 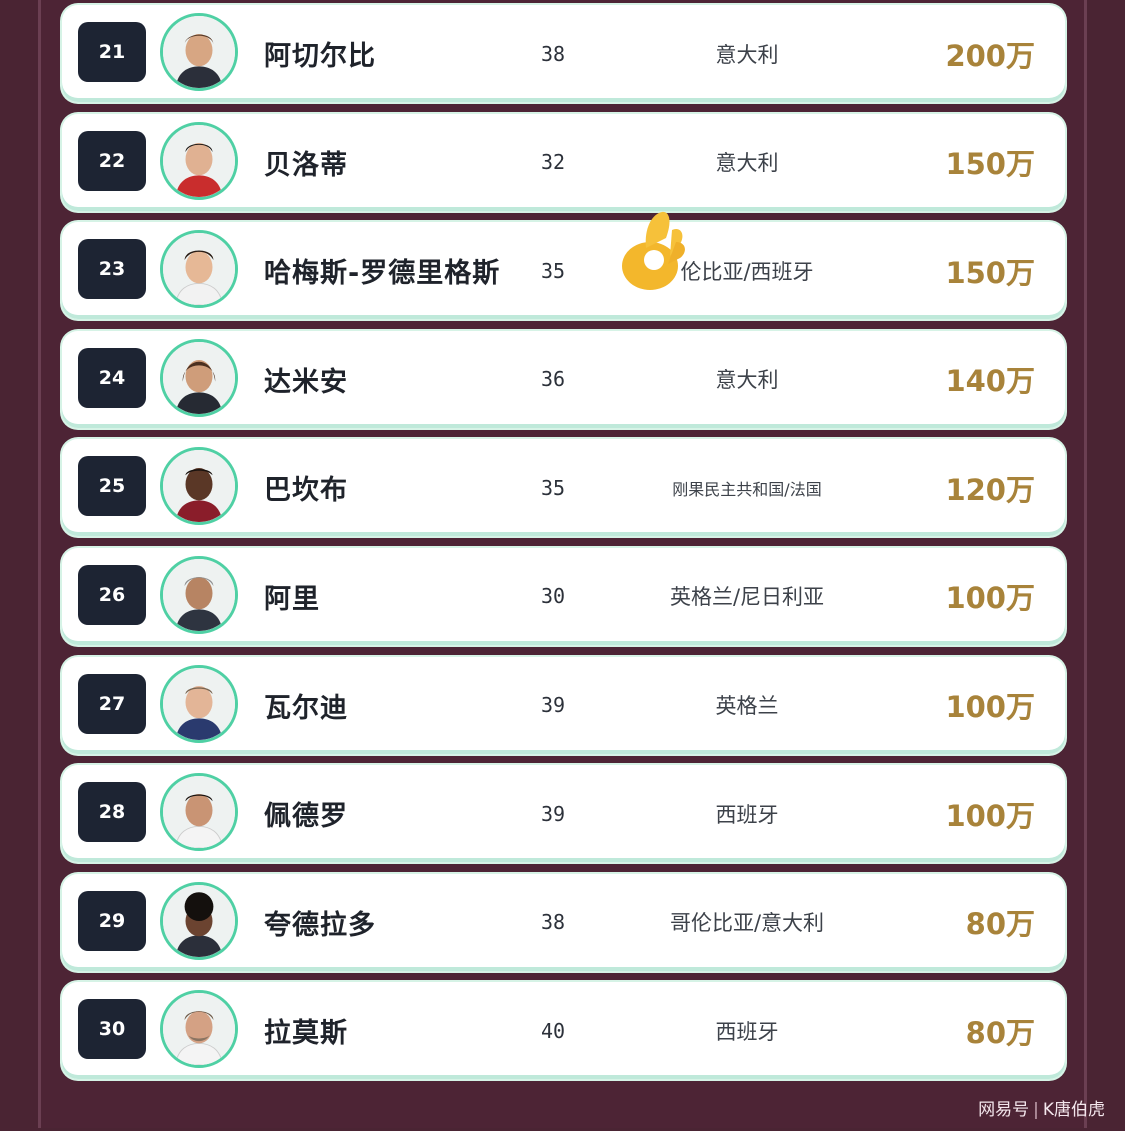 What do you see at coordinates (112, 269) in the screenshot?
I see `rank-badge: 23` at bounding box center [112, 269].